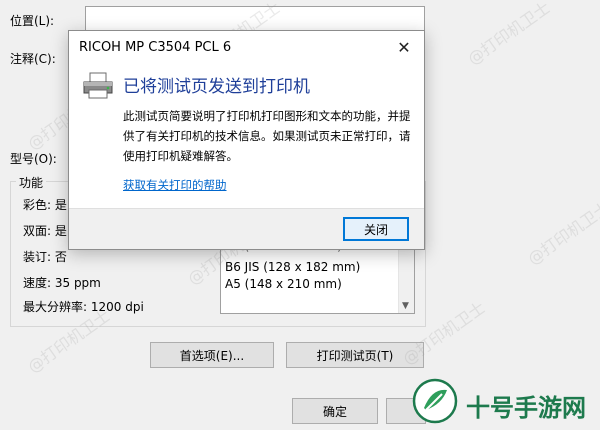 Image resolution: width=600 pixels, height=430 pixels. Describe the element at coordinates (292, 267) in the screenshot. I see `list-item: B6 JIS (128 x 182 mm)` at that location.